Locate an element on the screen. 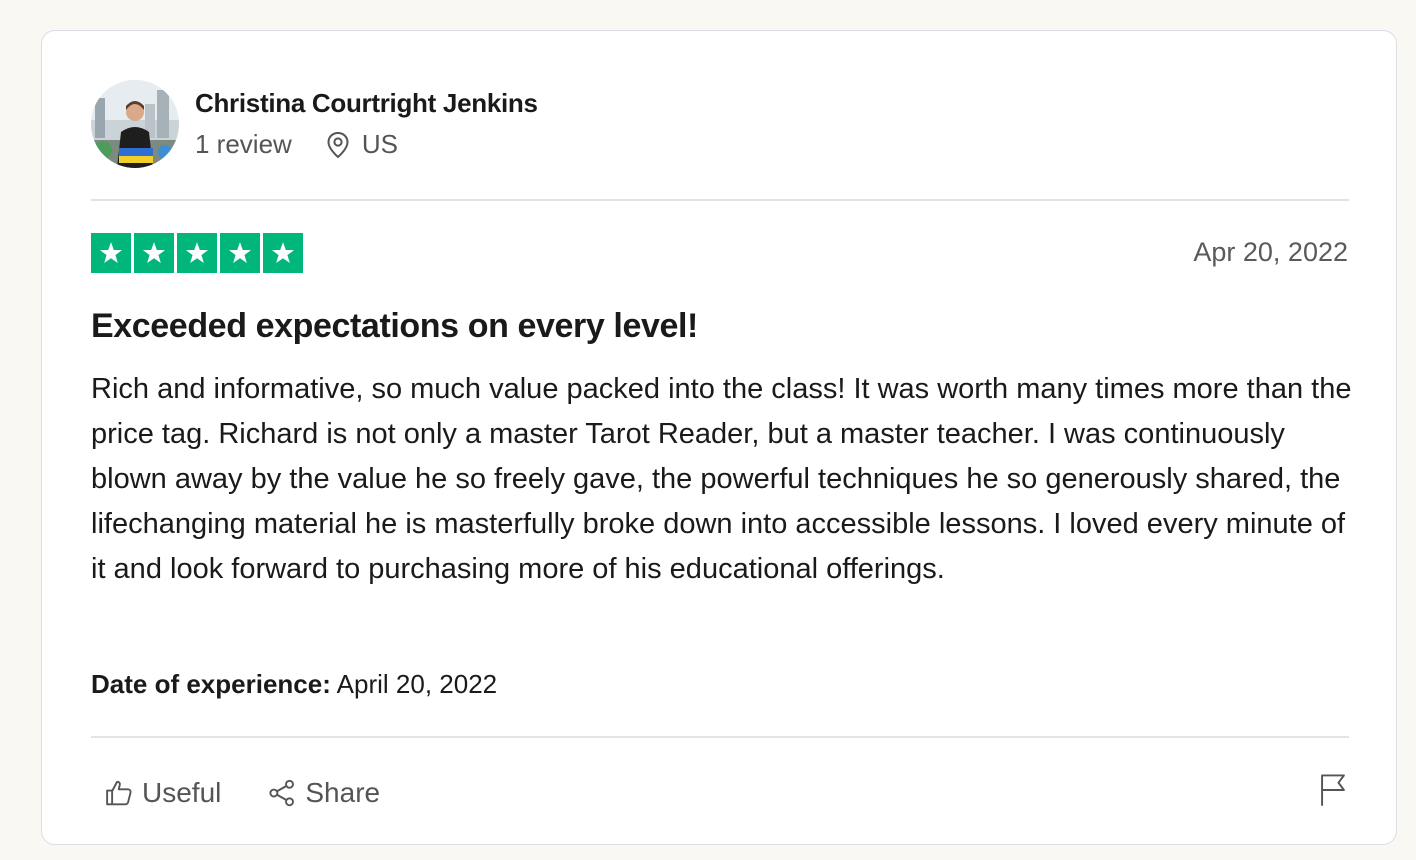 This screenshot has width=1416, height=860. location-pin-icon is located at coordinates (338, 144).